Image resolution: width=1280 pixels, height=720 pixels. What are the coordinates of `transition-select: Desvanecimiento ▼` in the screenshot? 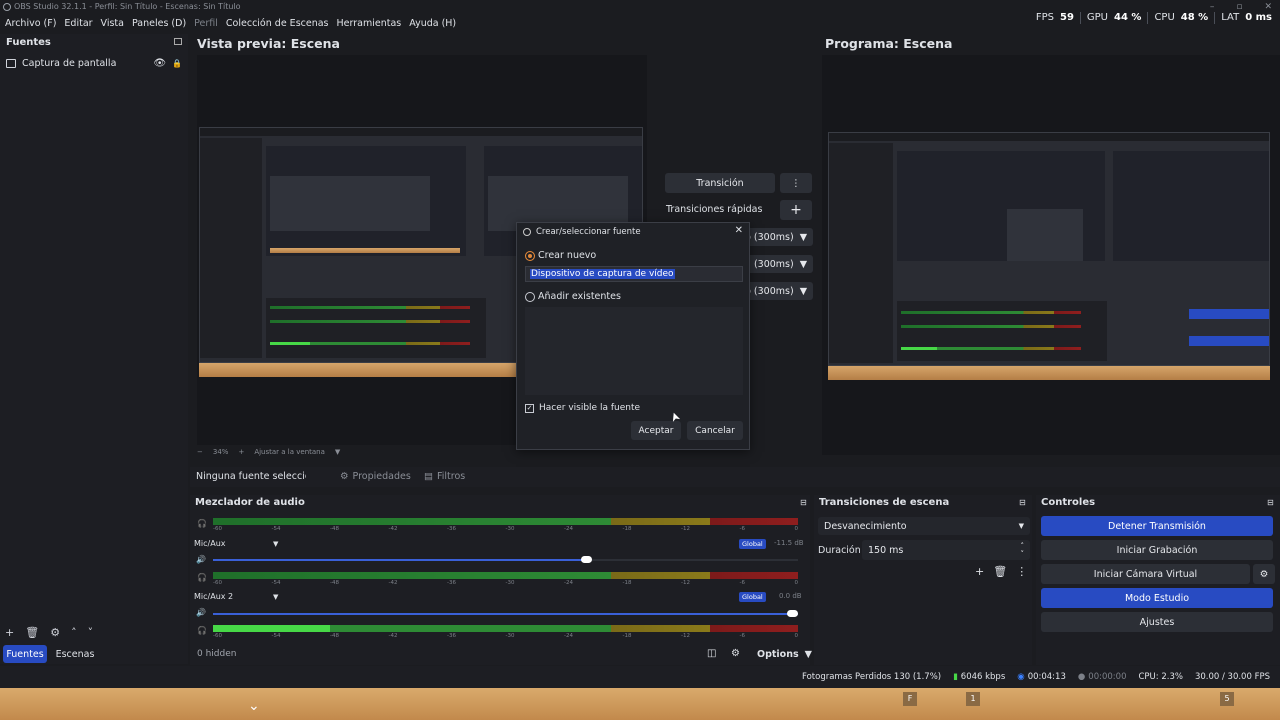 It's located at (924, 526).